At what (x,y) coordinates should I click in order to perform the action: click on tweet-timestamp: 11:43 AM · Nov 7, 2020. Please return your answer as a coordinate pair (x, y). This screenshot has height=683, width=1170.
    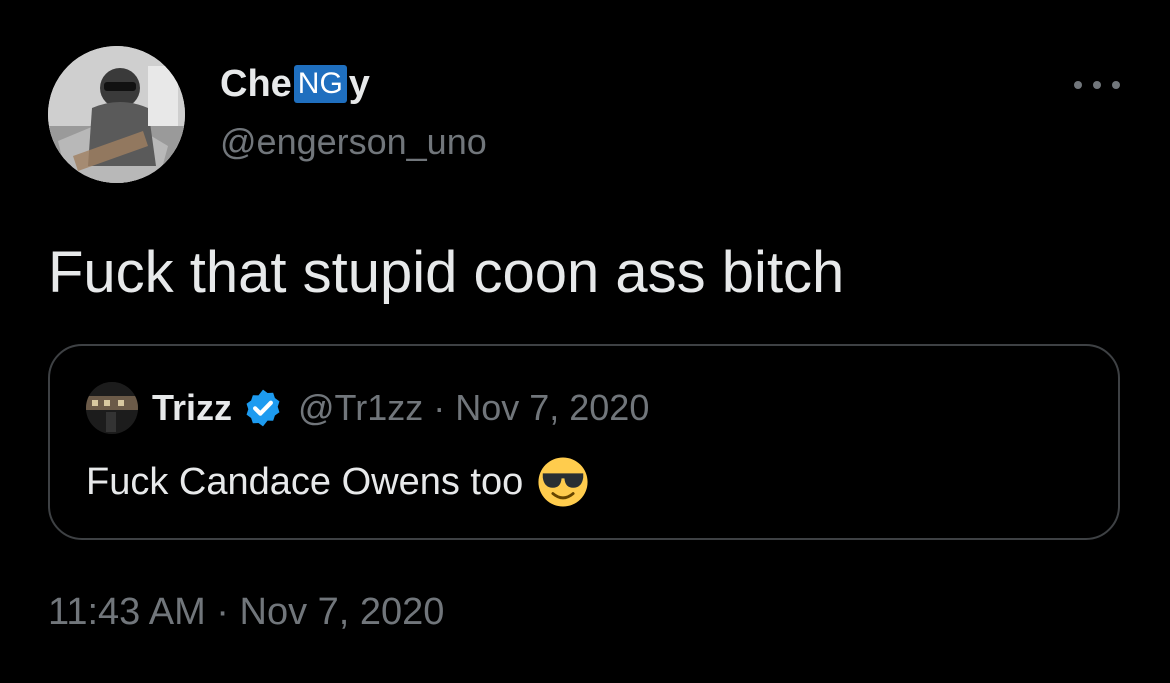
    Looking at the image, I should click on (246, 612).